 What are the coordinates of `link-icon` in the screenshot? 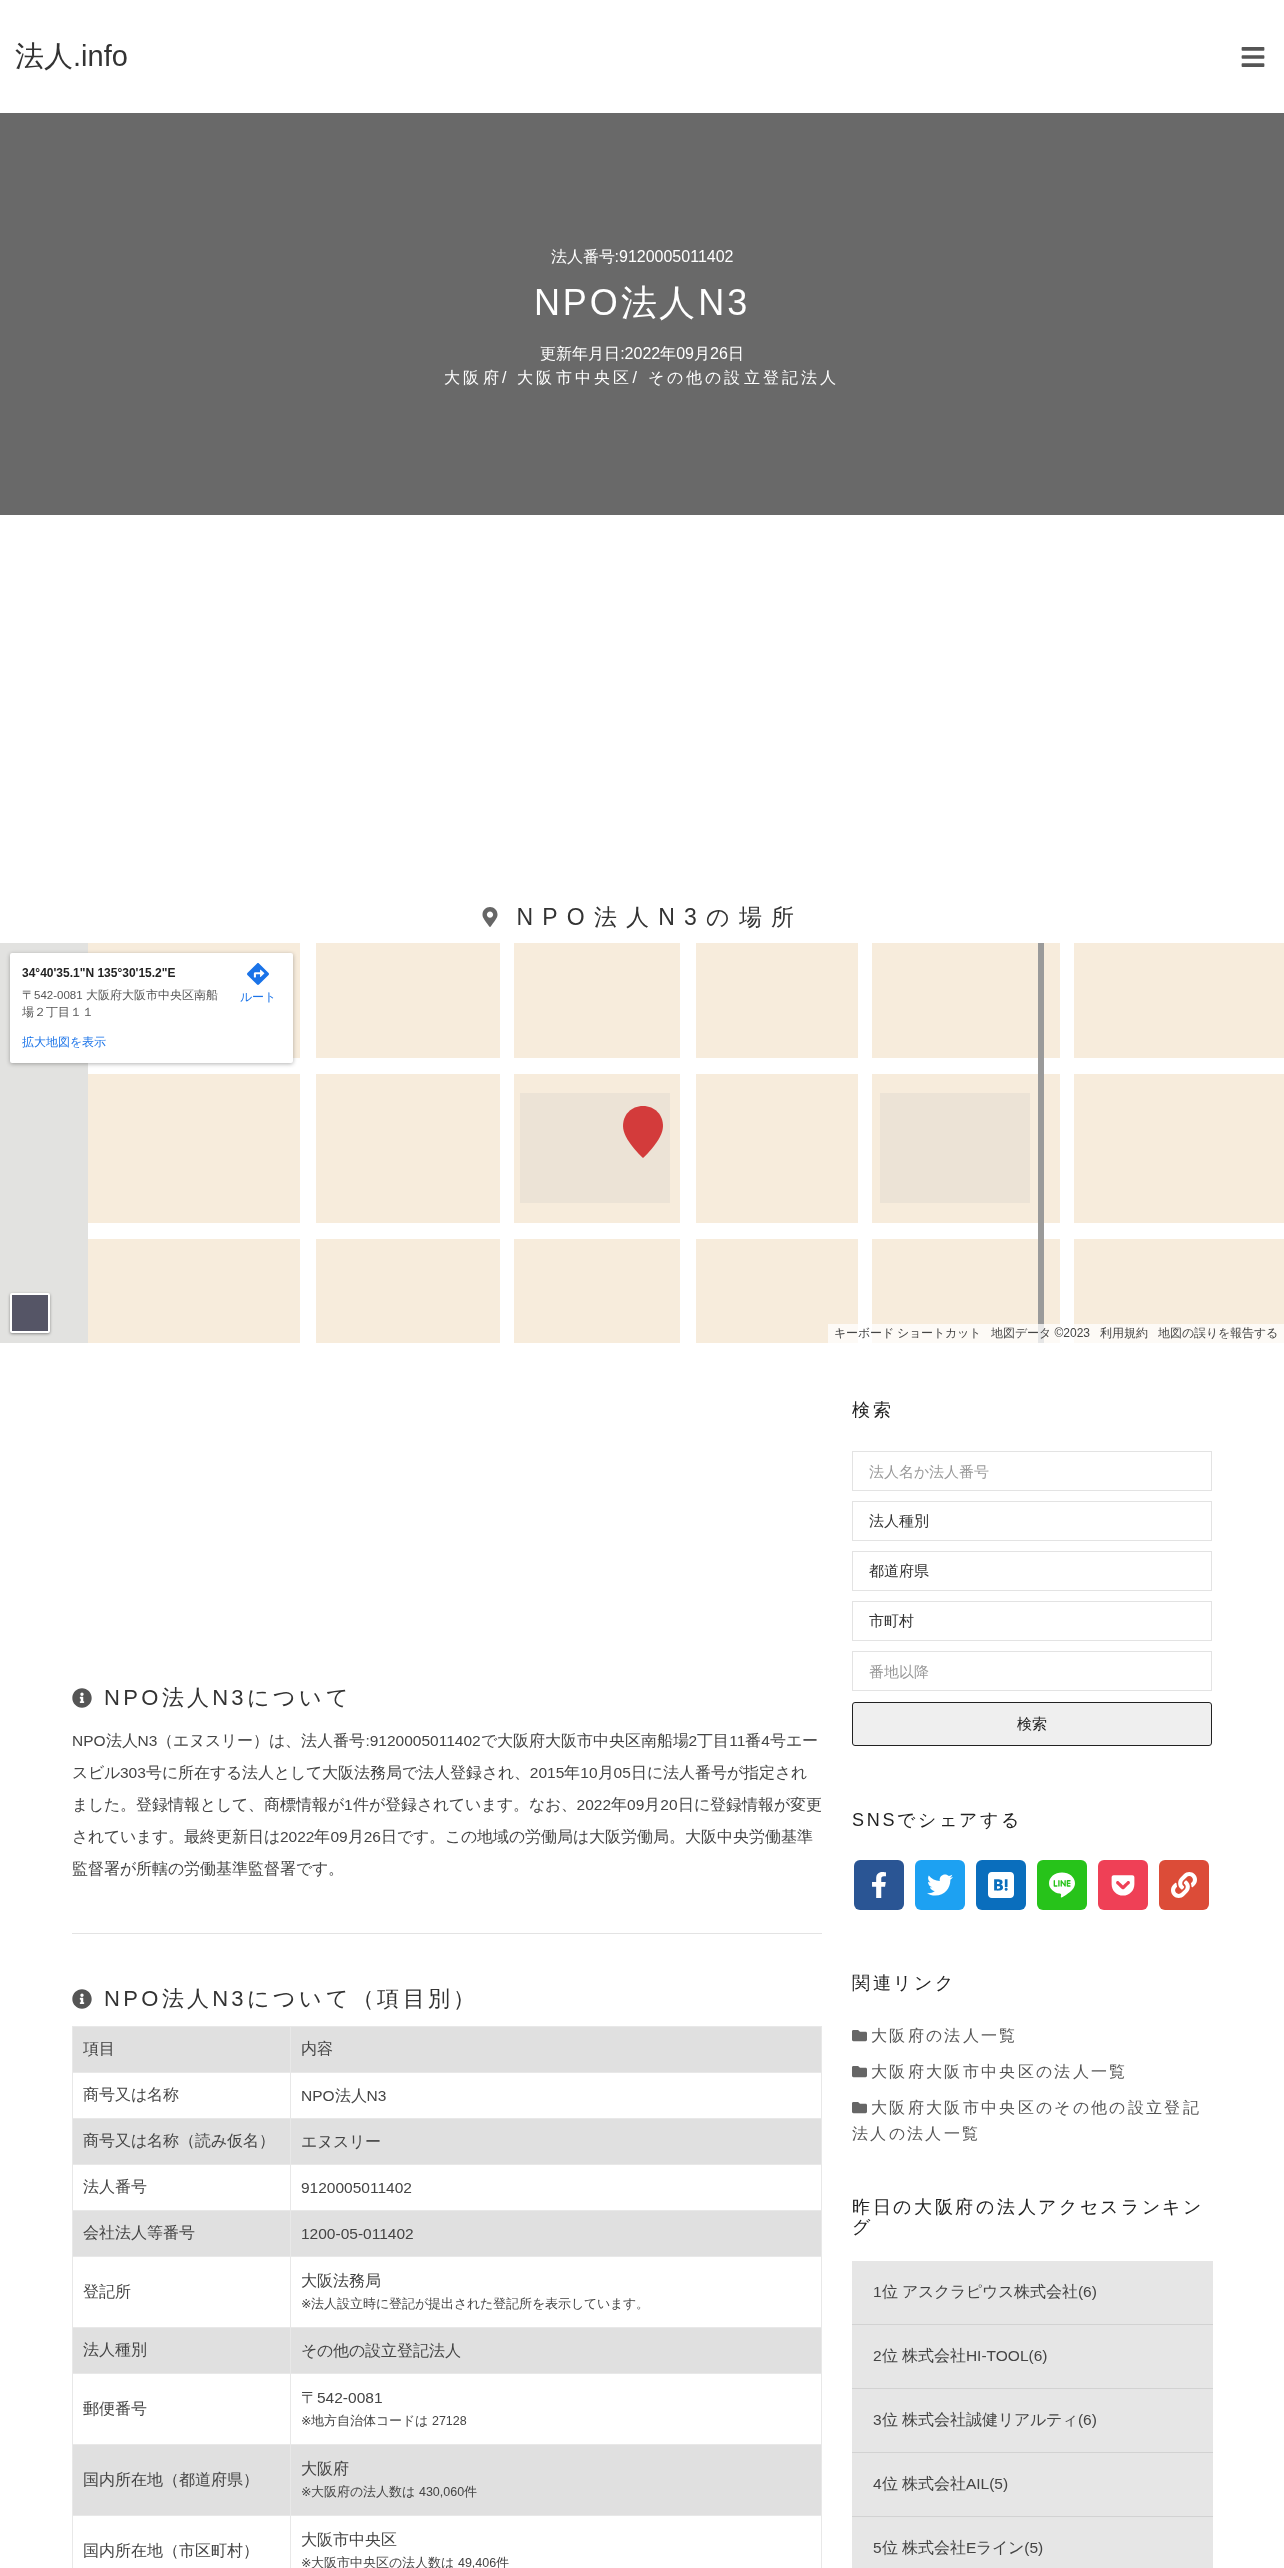 It's located at (1184, 1885).